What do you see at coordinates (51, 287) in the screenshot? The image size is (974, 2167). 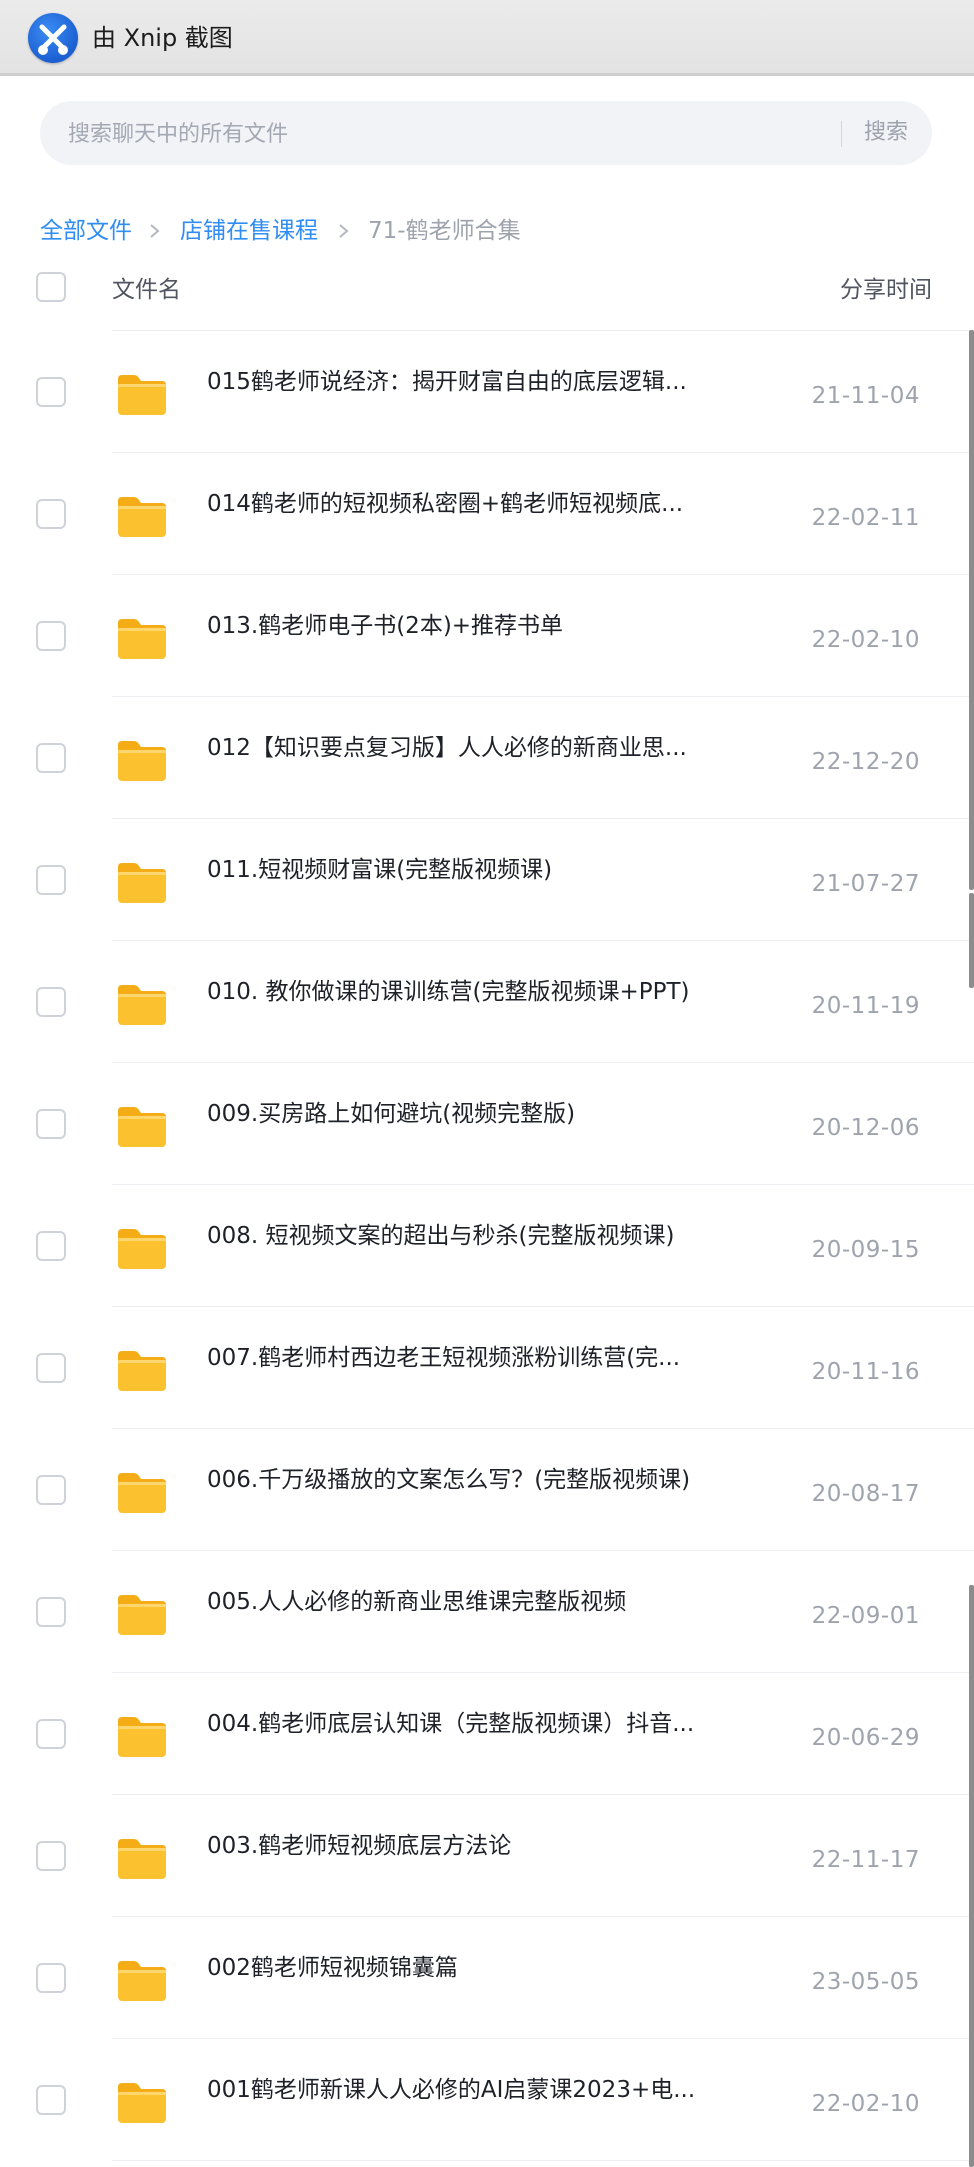 I see `select-all-checkbox` at bounding box center [51, 287].